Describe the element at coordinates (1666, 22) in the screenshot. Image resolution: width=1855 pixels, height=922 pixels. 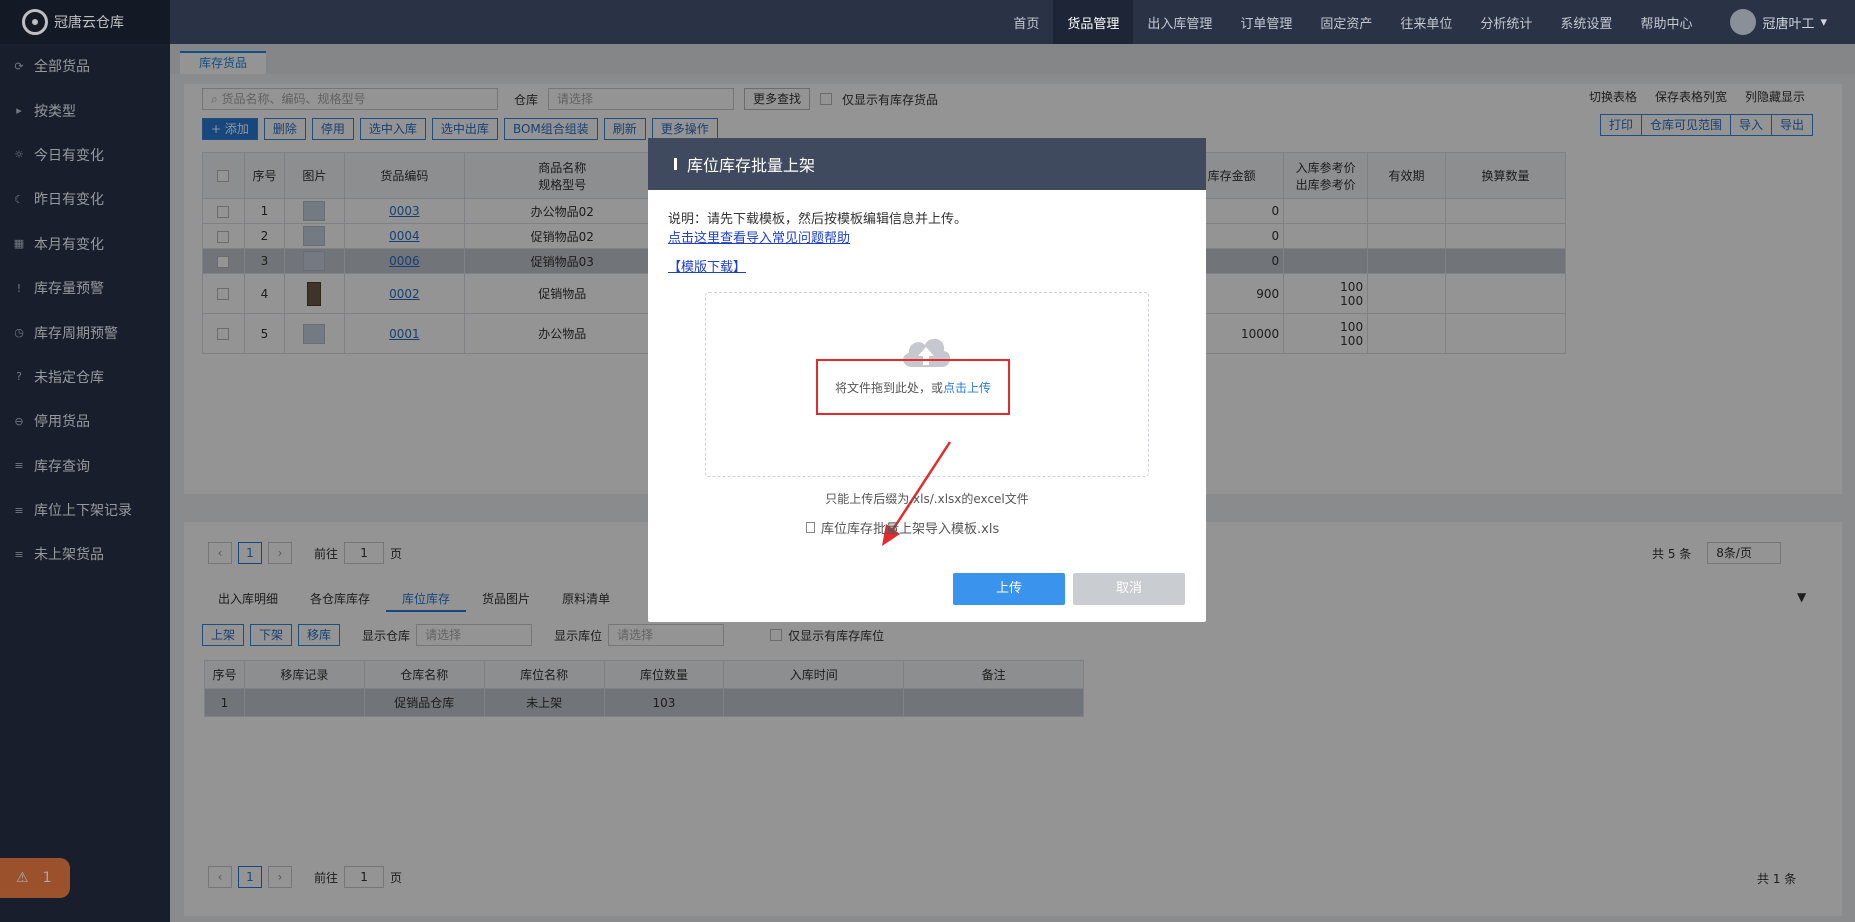
I see `topnav-item-8: 帮助中心` at that location.